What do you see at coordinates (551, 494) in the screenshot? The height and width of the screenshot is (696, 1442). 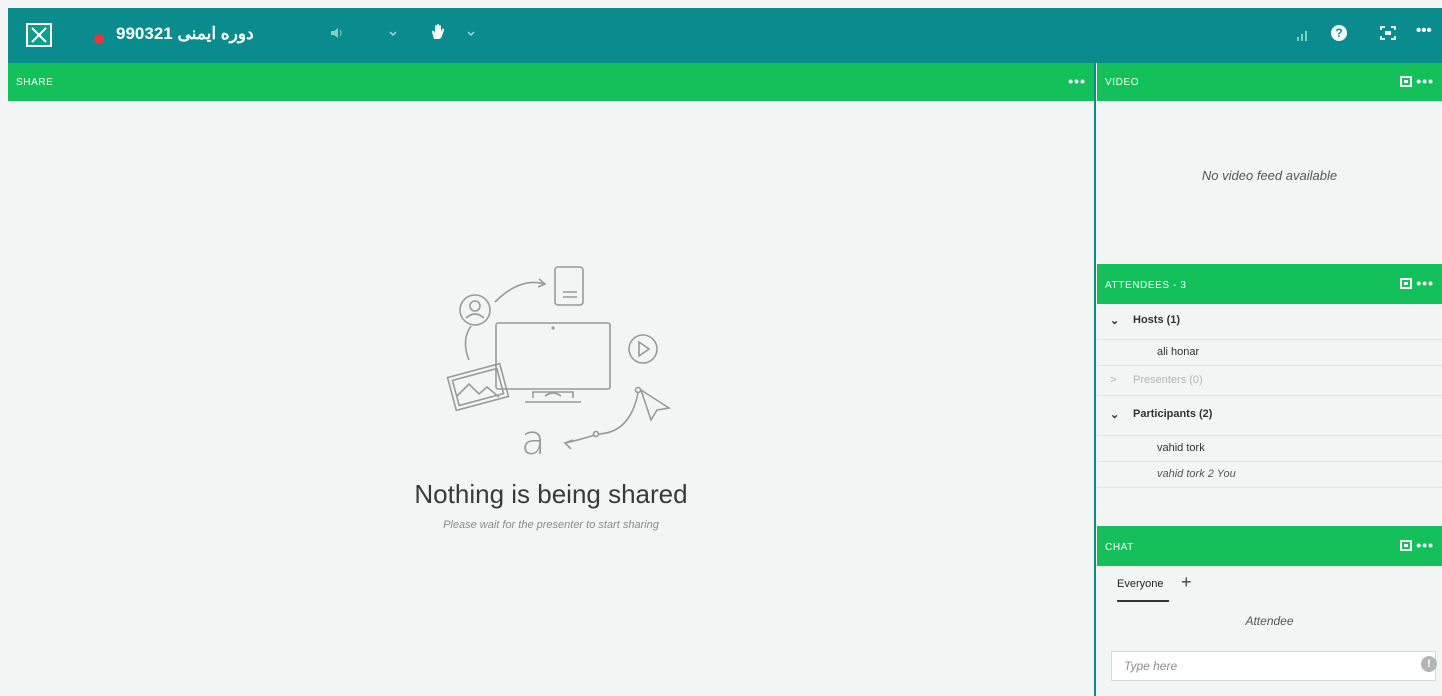 I see `nothing-shared-title: Nothing is being shared` at bounding box center [551, 494].